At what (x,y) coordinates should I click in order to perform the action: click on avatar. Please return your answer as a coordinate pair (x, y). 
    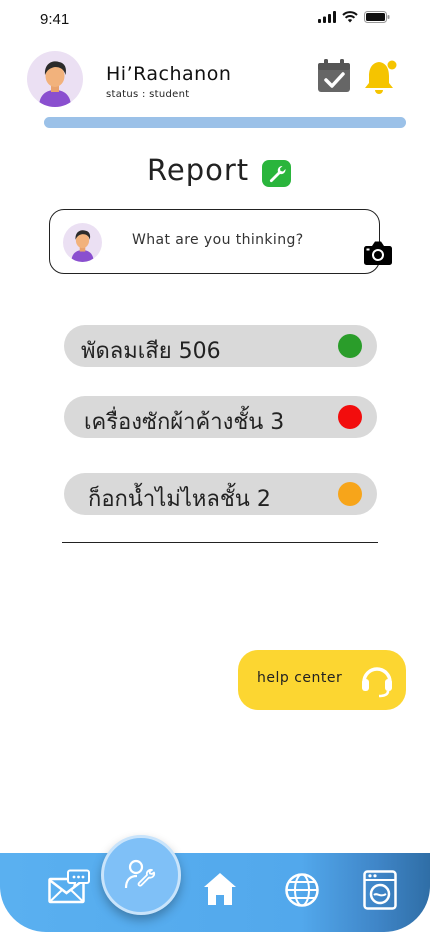
    Looking at the image, I should click on (55, 79).